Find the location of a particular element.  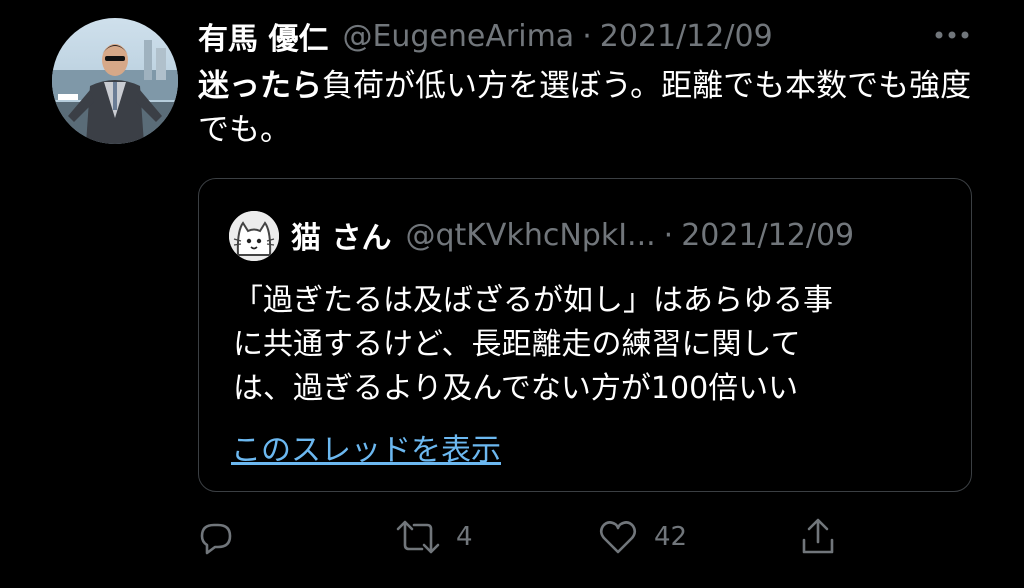

quoted-text-line: は、過ぎるより及んでない方が100倍いい is located at coordinates (516, 388).